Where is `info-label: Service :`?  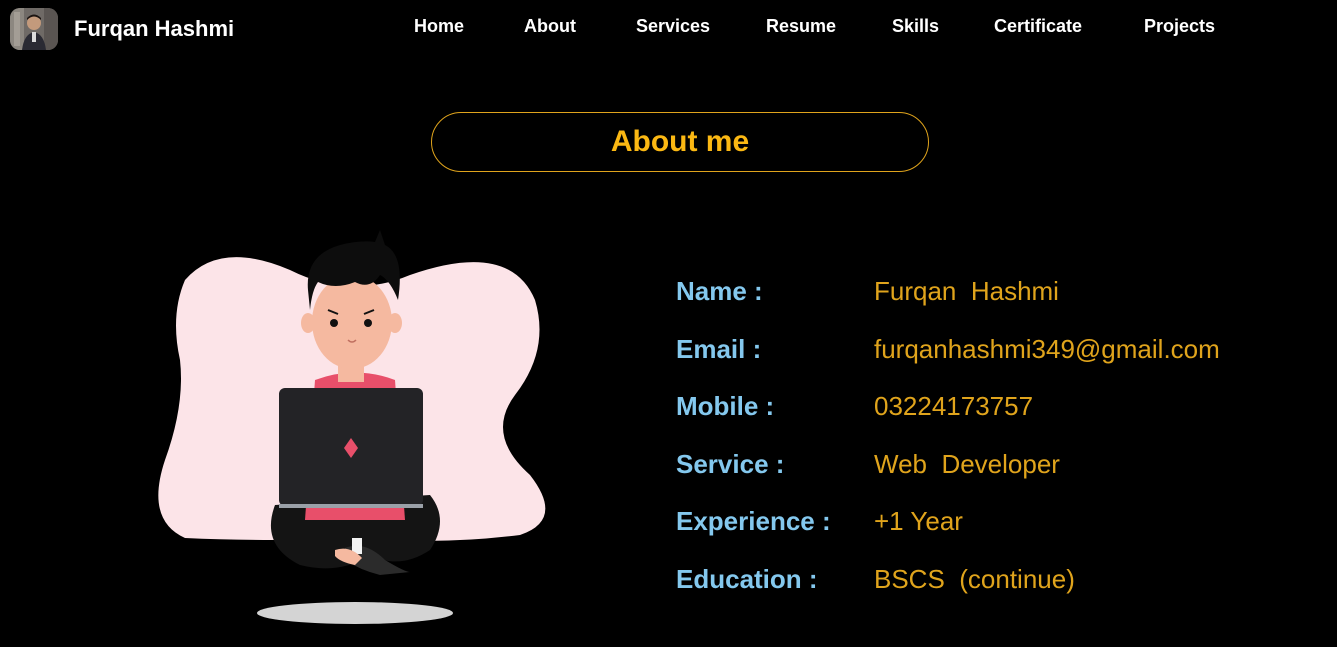 info-label: Service : is located at coordinates (730, 464).